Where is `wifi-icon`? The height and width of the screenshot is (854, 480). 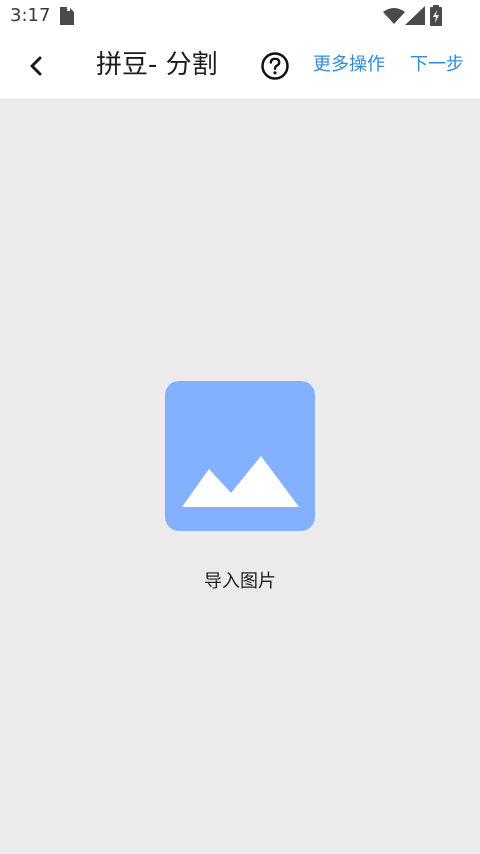 wifi-icon is located at coordinates (394, 16).